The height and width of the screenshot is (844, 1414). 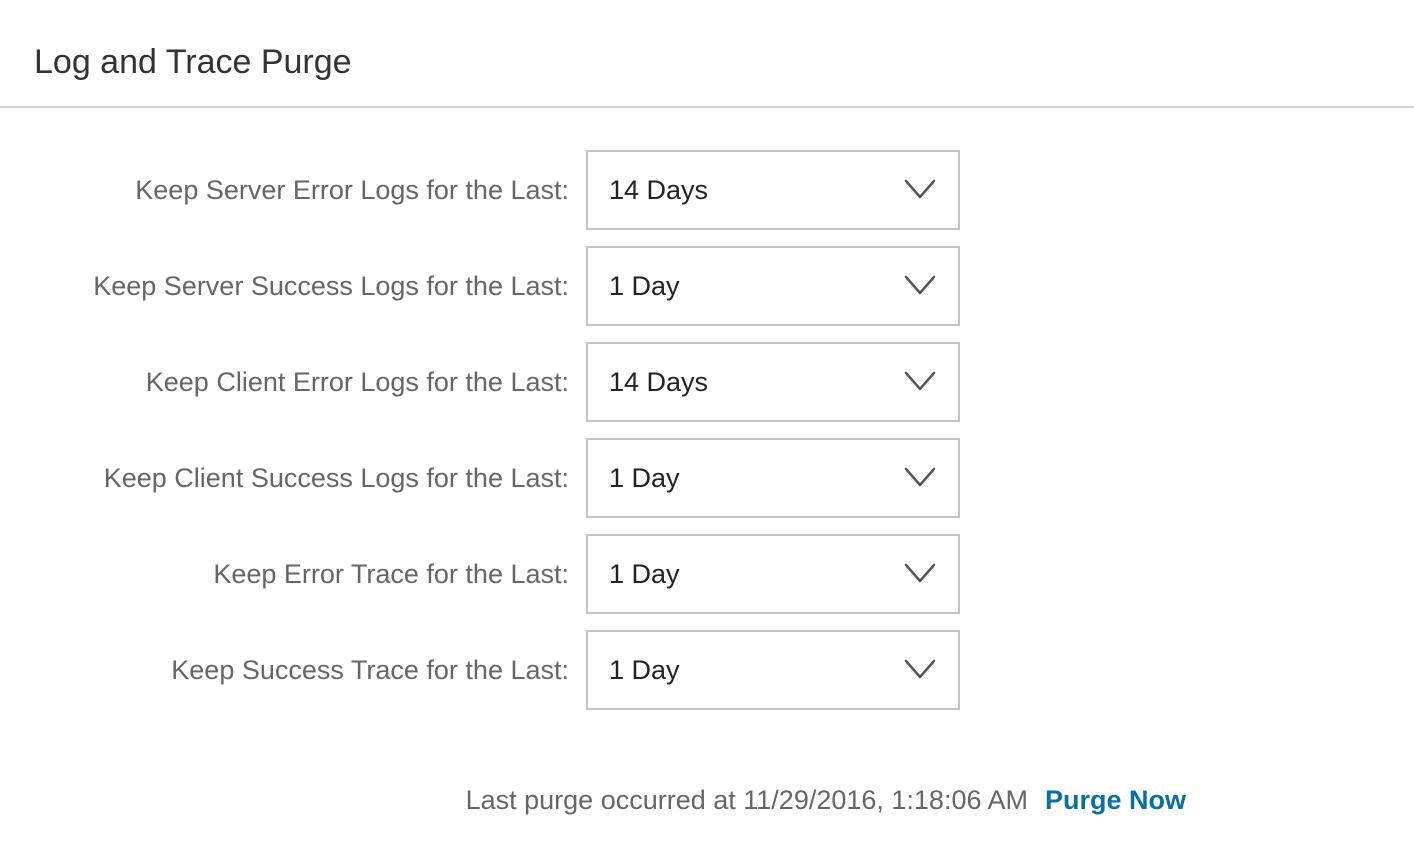 I want to click on purge-now-link: Purge Now, so click(x=1115, y=800).